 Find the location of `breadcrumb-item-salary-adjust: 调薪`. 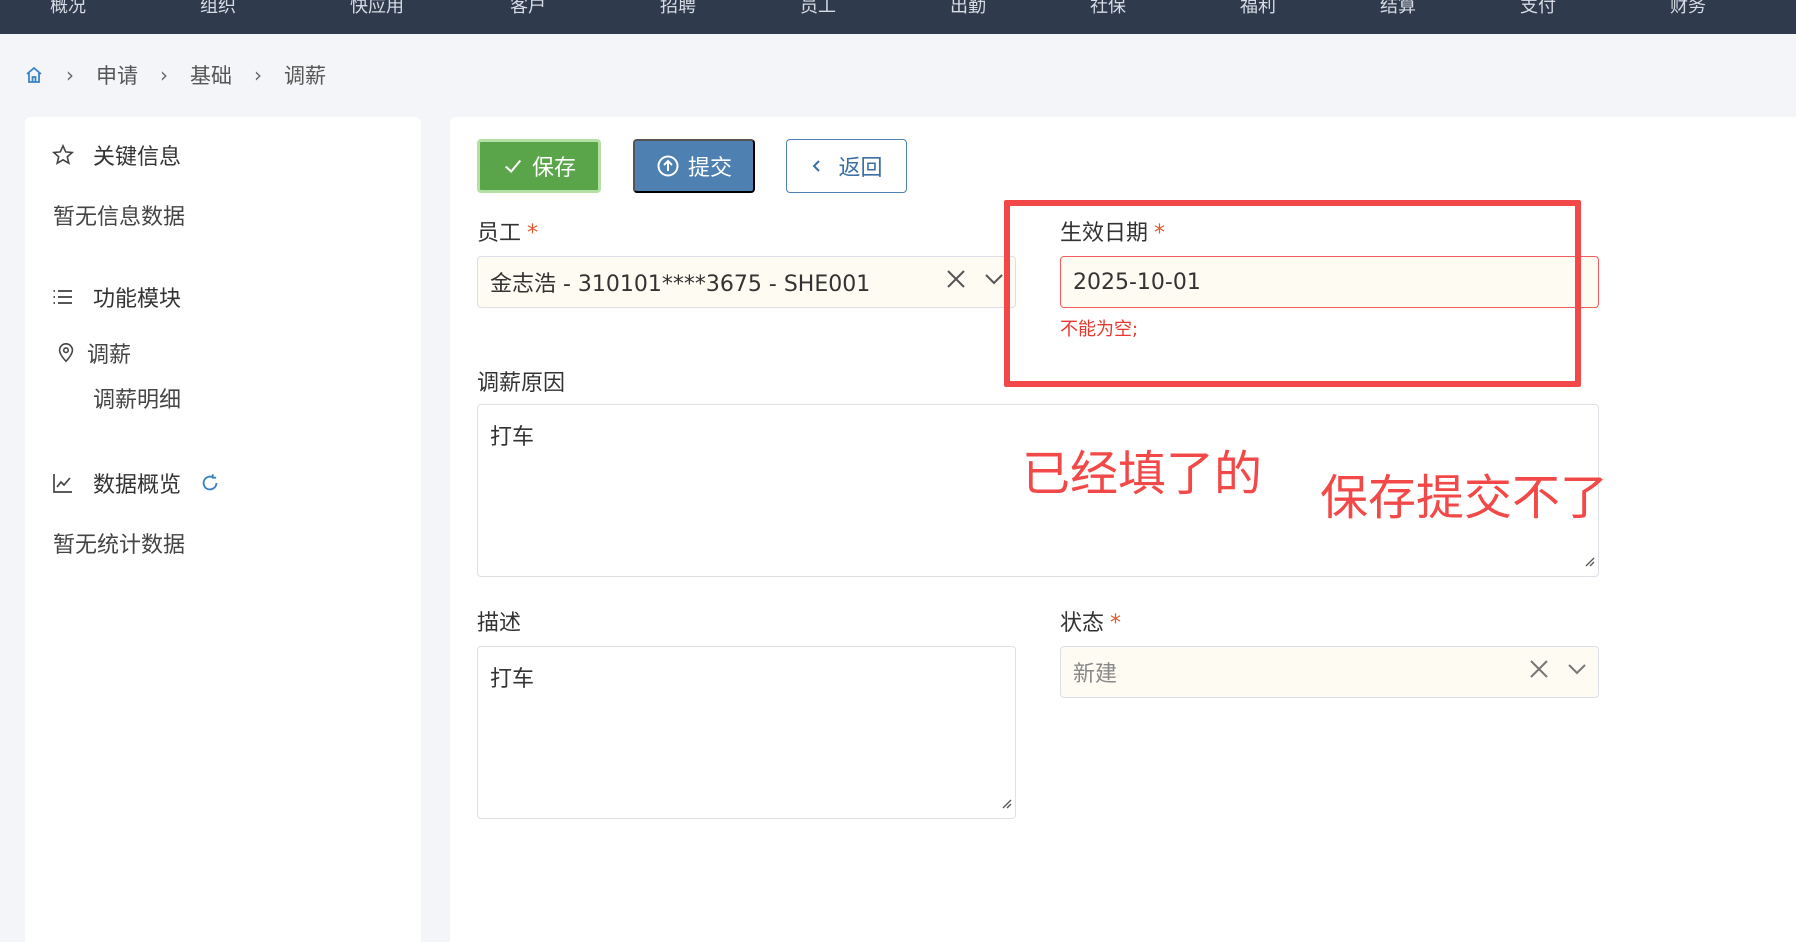

breadcrumb-item-salary-adjust: 调薪 is located at coordinates (305, 76).